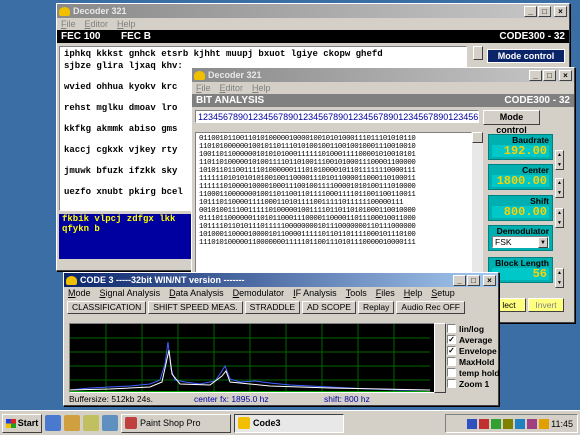 This screenshot has width=580, height=435. I want to click on menu-mode: Mode, so click(79, 293).